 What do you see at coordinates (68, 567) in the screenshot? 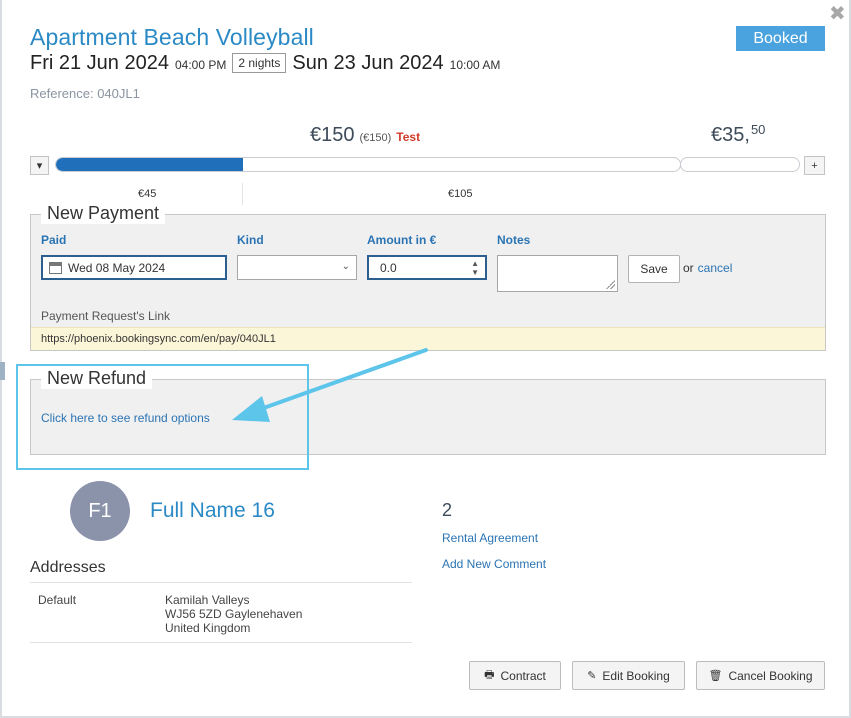
I see `addresses-title: Addresses` at bounding box center [68, 567].